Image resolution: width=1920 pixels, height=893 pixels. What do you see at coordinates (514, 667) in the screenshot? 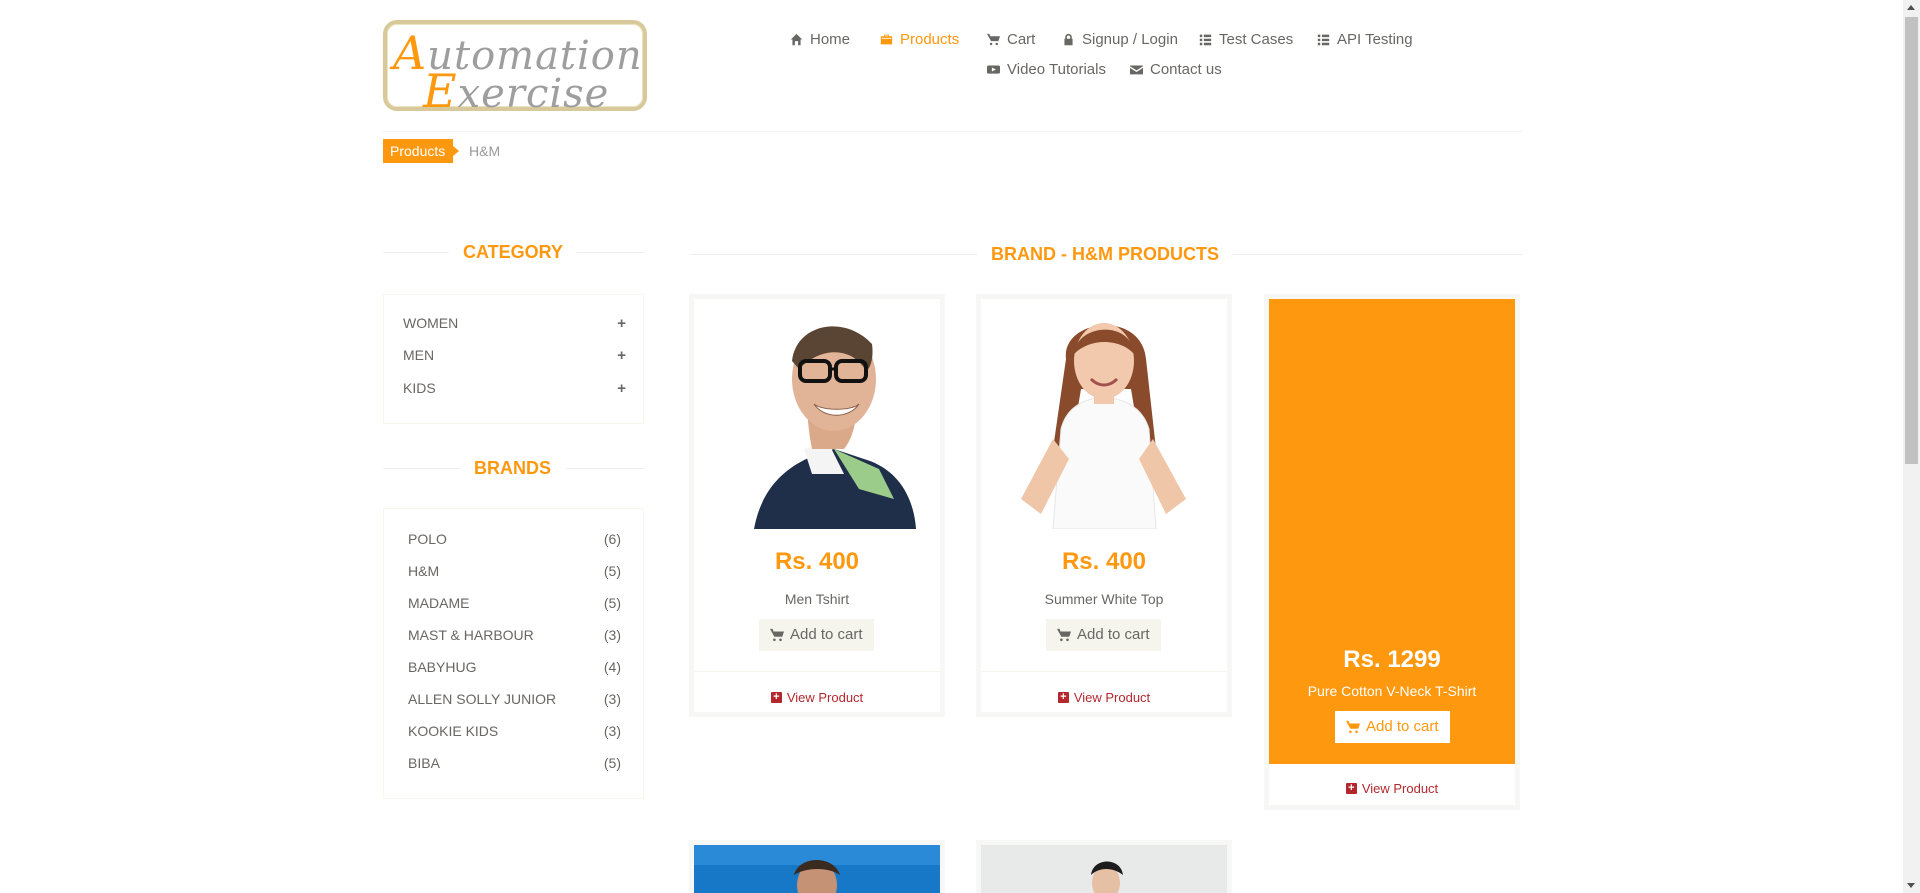
I see `brand-babyhug: BABYHUG (4)` at bounding box center [514, 667].